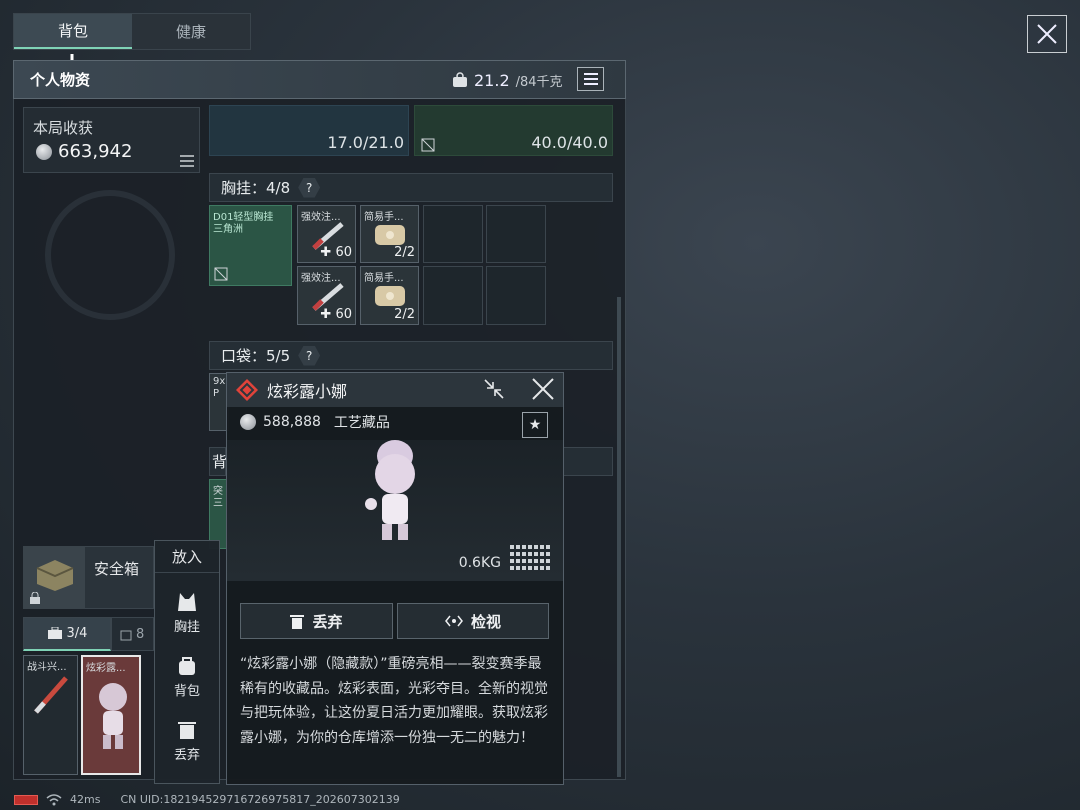 Image resolution: width=1080 pixels, height=810 pixels. What do you see at coordinates (485, 621) in the screenshot?
I see `inspect-label: 检视` at bounding box center [485, 621].